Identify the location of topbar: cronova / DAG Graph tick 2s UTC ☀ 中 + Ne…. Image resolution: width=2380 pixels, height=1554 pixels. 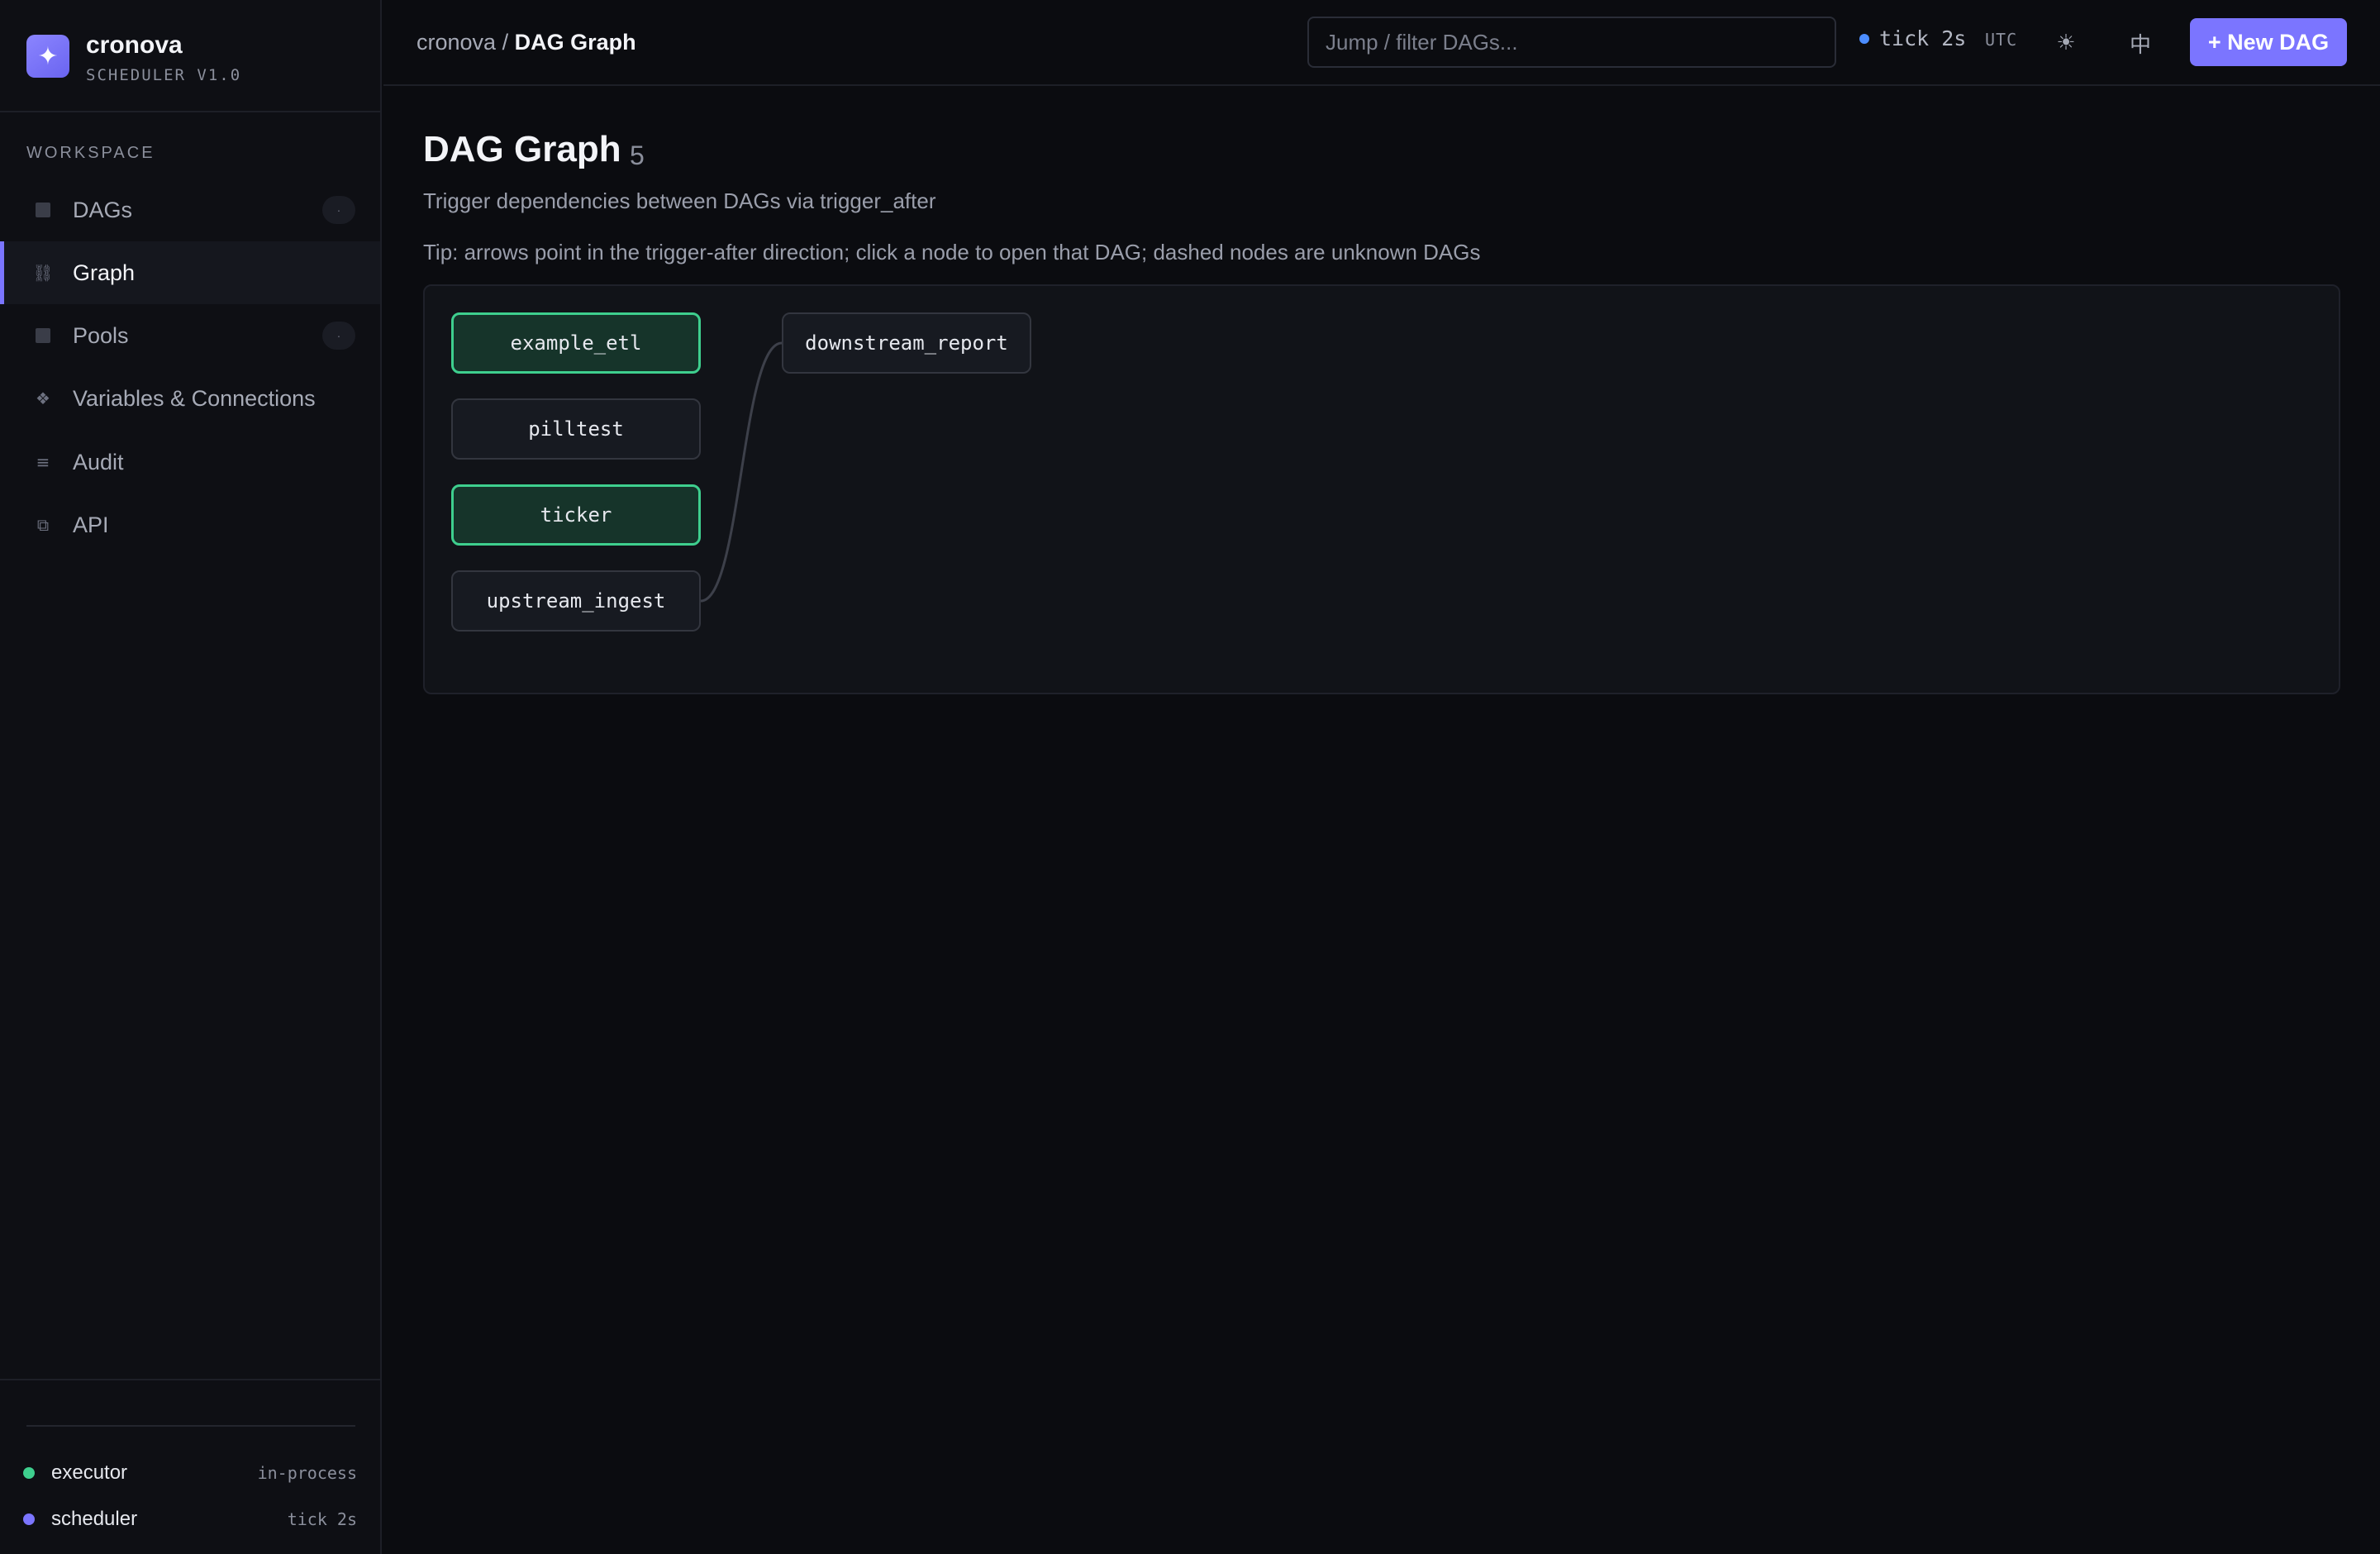
(1381, 43).